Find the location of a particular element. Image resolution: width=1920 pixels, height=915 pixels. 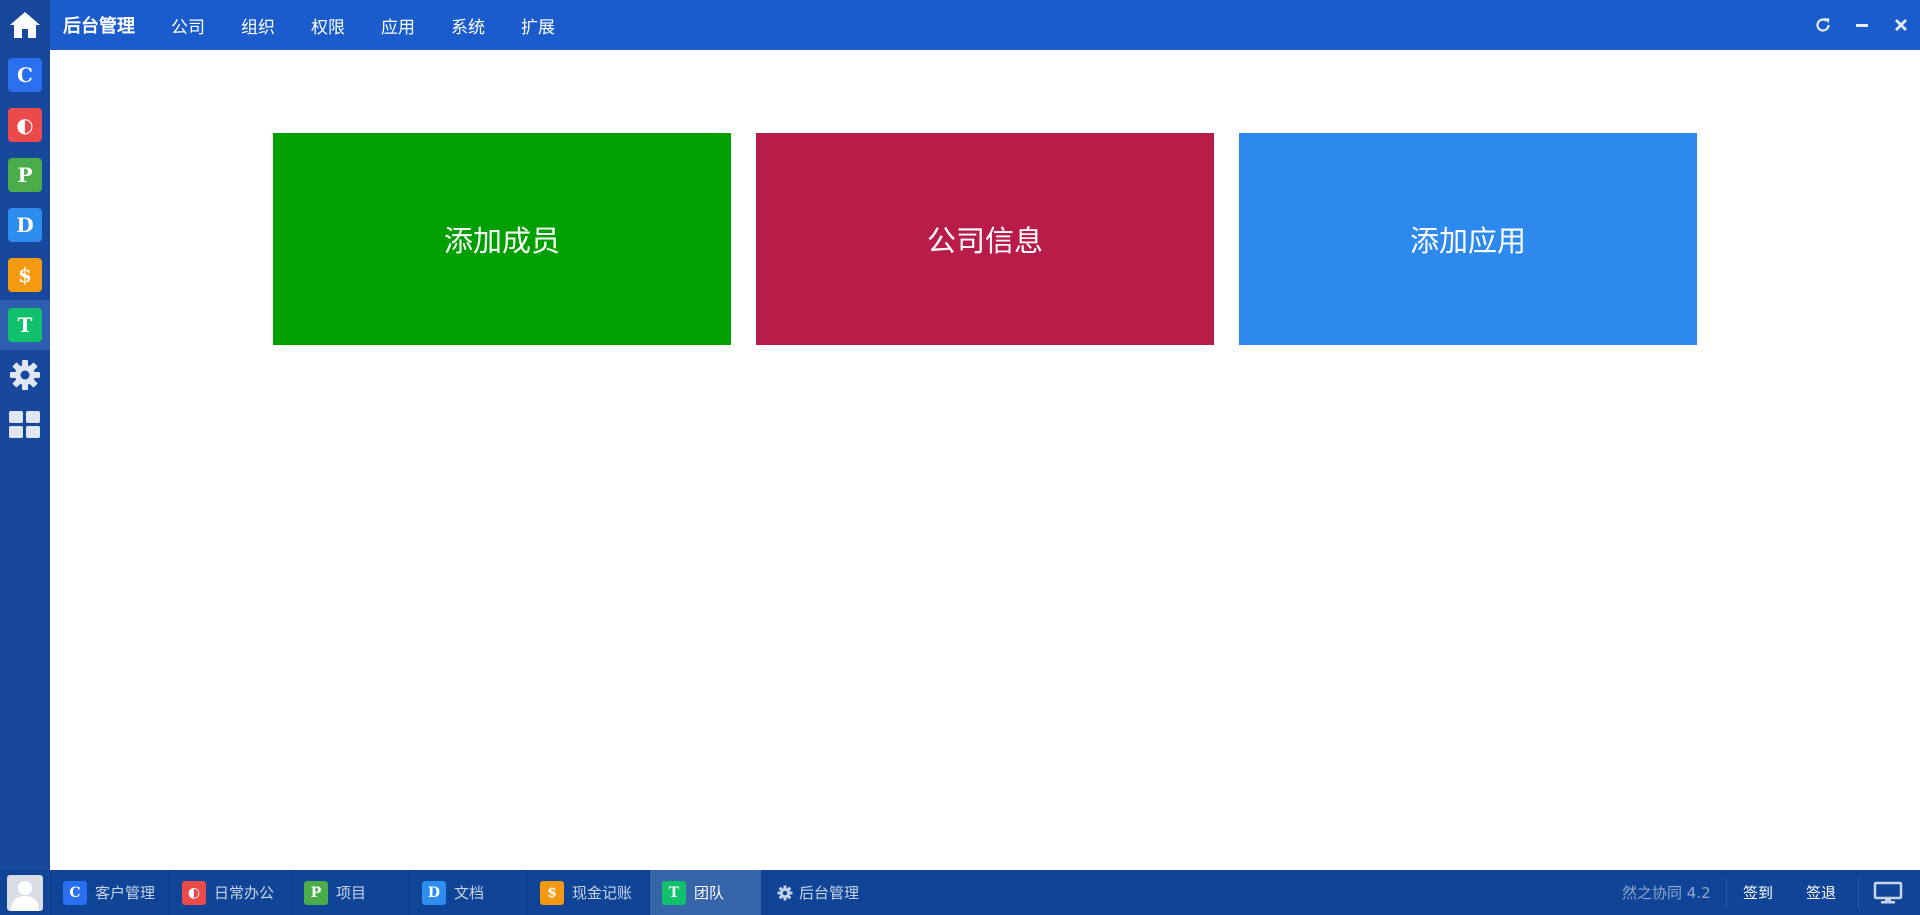

menu-permission: 权限 is located at coordinates (328, 25).